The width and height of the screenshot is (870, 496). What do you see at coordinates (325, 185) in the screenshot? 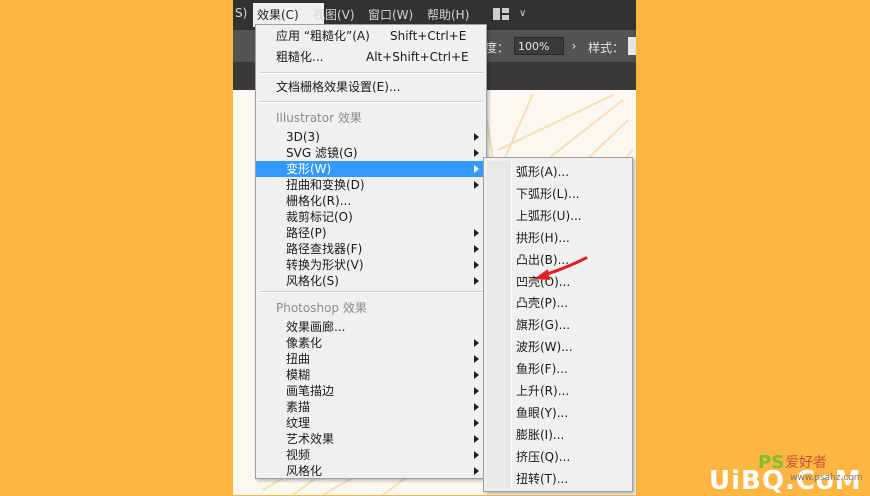
I see `menu-item-label: 扭曲和变换(D)` at bounding box center [325, 185].